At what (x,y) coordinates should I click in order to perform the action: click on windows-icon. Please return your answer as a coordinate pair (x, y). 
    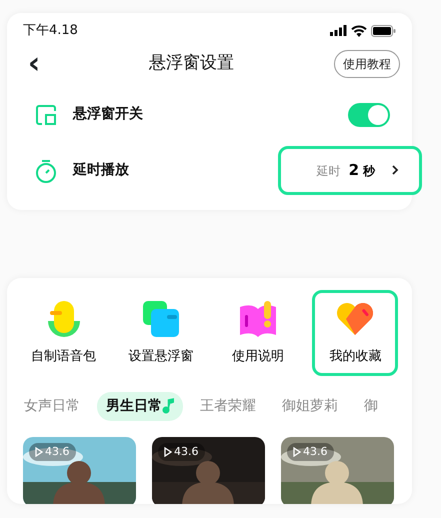
    Looking at the image, I should click on (160, 319).